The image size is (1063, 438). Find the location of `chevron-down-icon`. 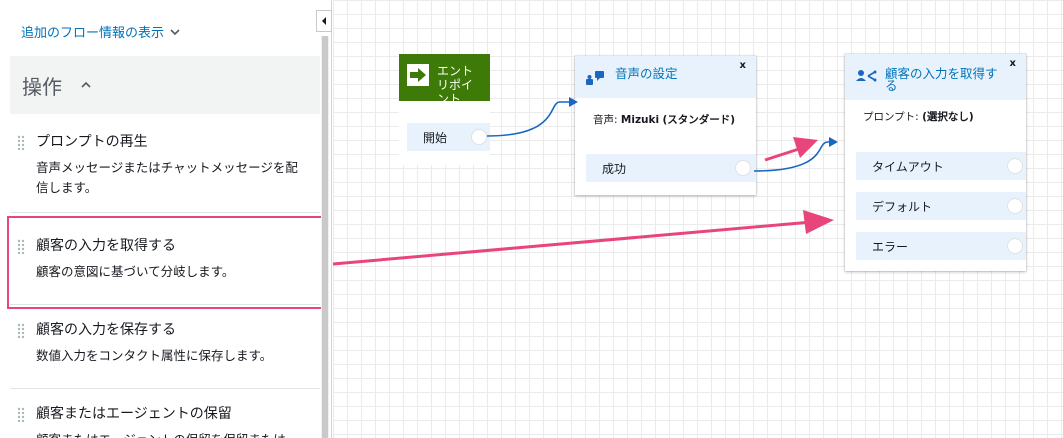

chevron-down-icon is located at coordinates (175, 31).